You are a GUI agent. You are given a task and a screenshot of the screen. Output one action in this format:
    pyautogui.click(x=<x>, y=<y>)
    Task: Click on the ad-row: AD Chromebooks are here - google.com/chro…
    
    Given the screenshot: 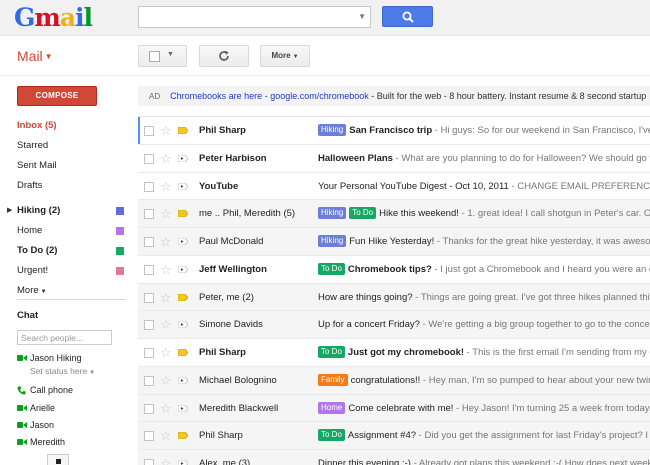 What is the action you would take?
    pyautogui.click(x=394, y=96)
    